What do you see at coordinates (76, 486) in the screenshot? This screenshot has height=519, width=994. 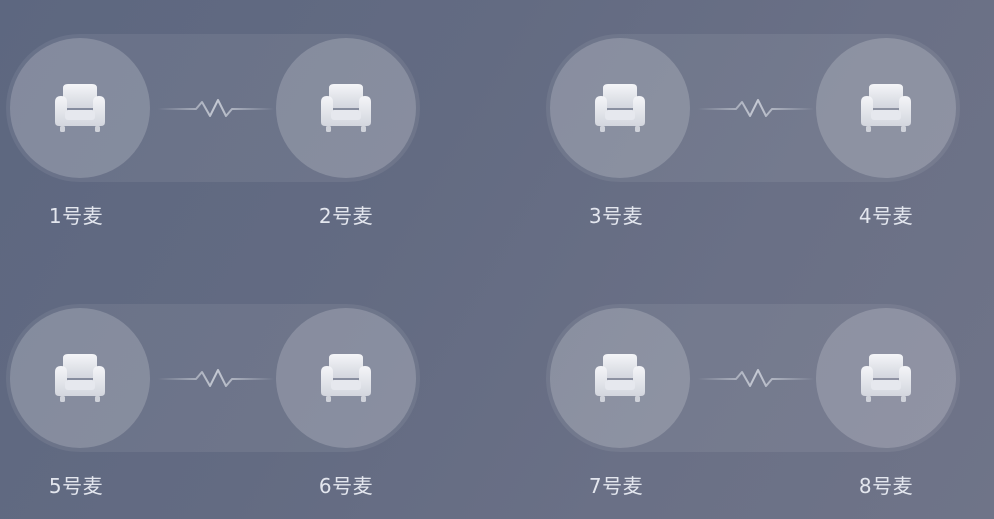 I see `mic-seat-label-5: 5号麦` at bounding box center [76, 486].